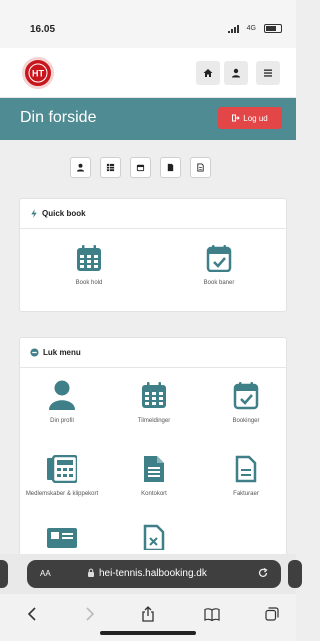 The width and height of the screenshot is (320, 641). I want to click on membership-card-icon, so click(62, 469).